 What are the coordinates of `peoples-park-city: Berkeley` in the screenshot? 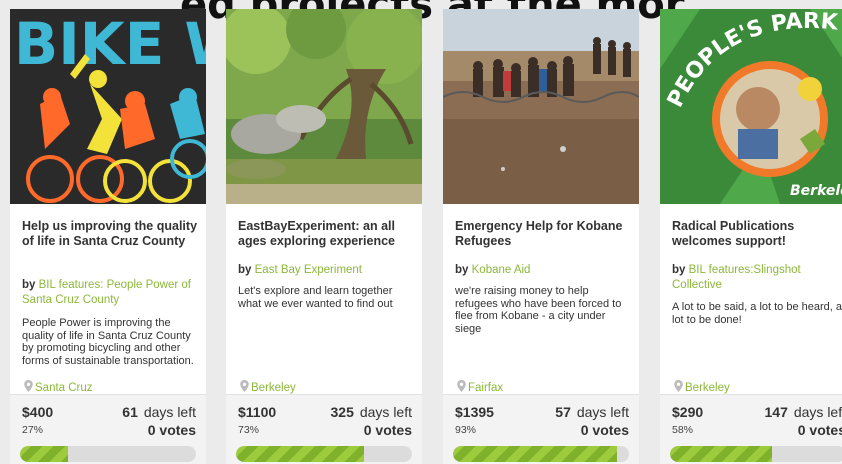 It's located at (816, 191).